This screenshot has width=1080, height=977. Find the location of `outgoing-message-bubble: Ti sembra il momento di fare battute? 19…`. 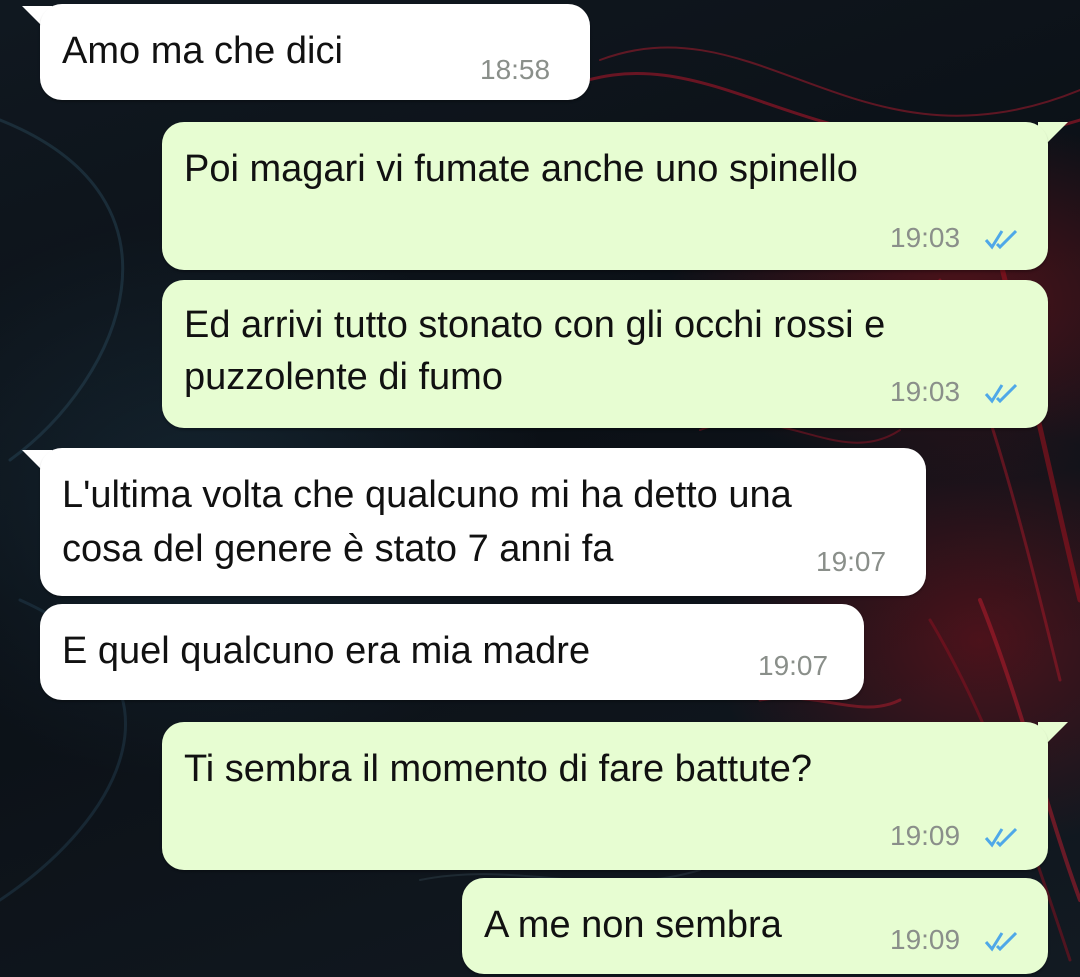

outgoing-message-bubble: Ti sembra il momento di fare battute? 19… is located at coordinates (605, 796).